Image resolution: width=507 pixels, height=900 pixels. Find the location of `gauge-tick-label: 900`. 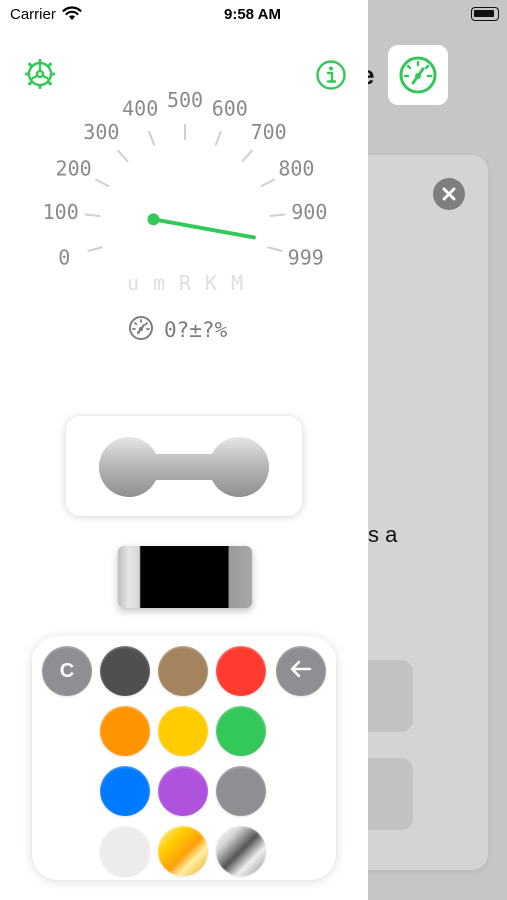

gauge-tick-label: 900 is located at coordinates (309, 212).